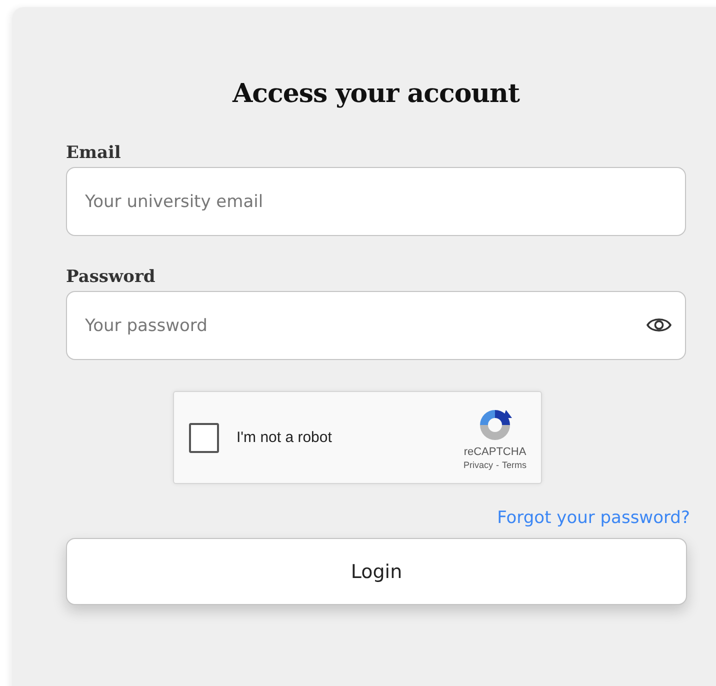 Image resolution: width=716 pixels, height=686 pixels. What do you see at coordinates (111, 277) in the screenshot?
I see `field-label: Password` at bounding box center [111, 277].